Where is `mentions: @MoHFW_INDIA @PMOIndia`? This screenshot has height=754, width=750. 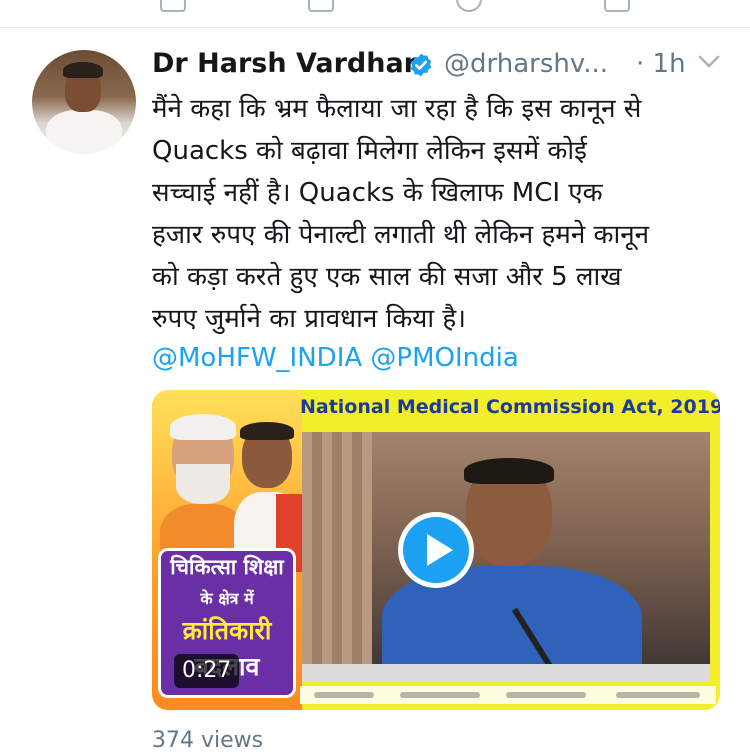
mentions: @MoHFW_INDIA @PMOIndia is located at coordinates (335, 358).